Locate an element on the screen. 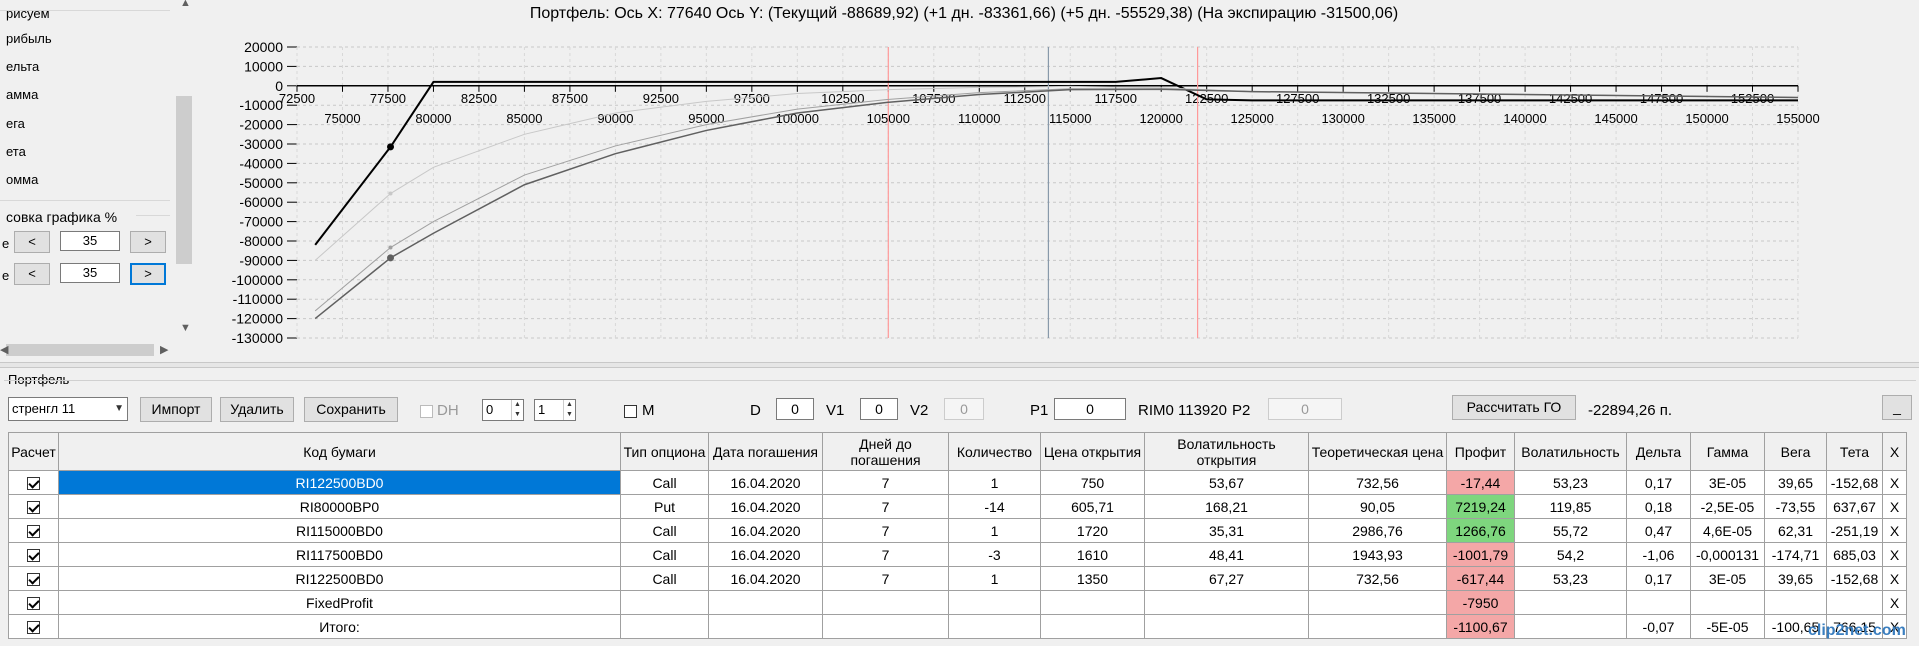 This screenshot has height=646, width=1919. spin-field-2: 1 ▲ ▼ is located at coordinates (555, 410).